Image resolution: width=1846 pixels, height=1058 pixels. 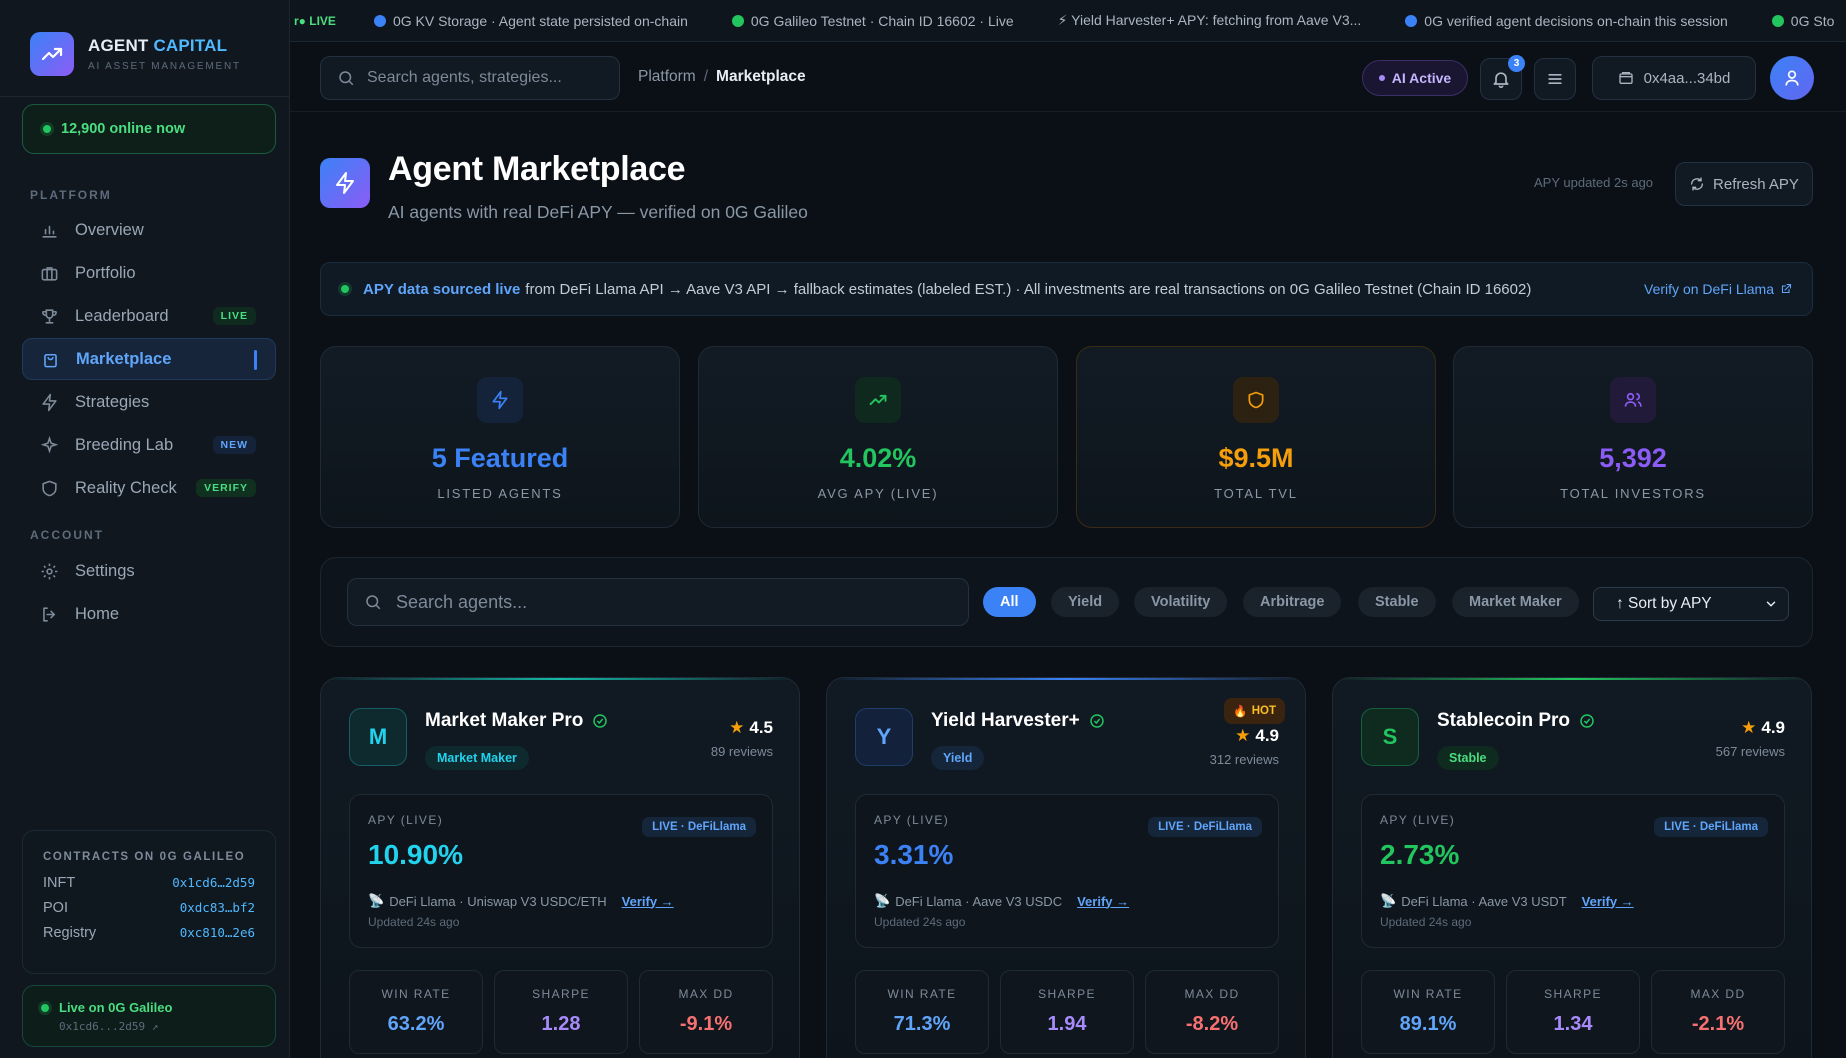 I want to click on metric-value: 1.28, so click(x=561, y=1024).